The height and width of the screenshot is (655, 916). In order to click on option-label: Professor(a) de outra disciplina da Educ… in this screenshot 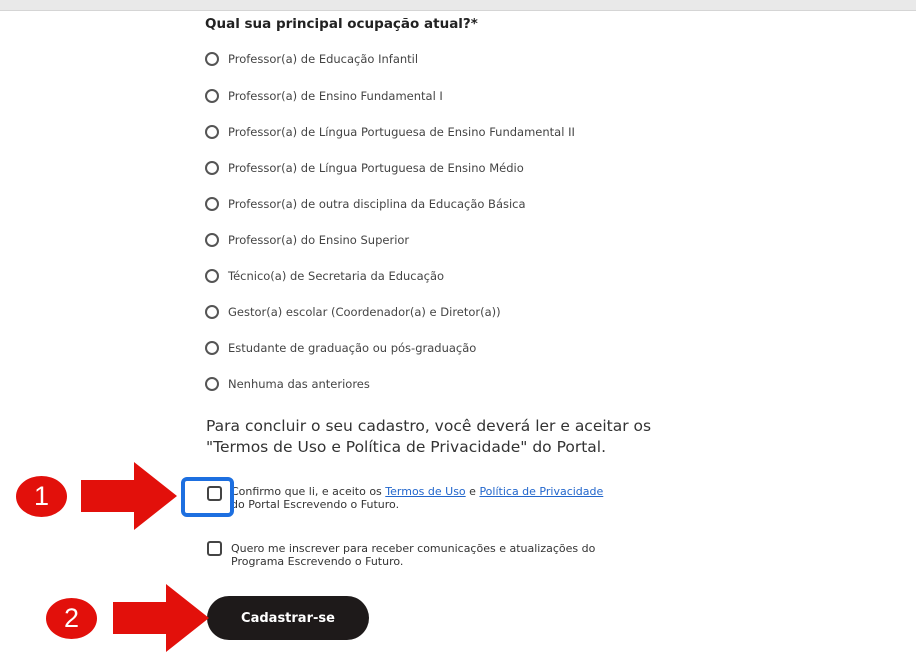, I will do `click(377, 204)`.